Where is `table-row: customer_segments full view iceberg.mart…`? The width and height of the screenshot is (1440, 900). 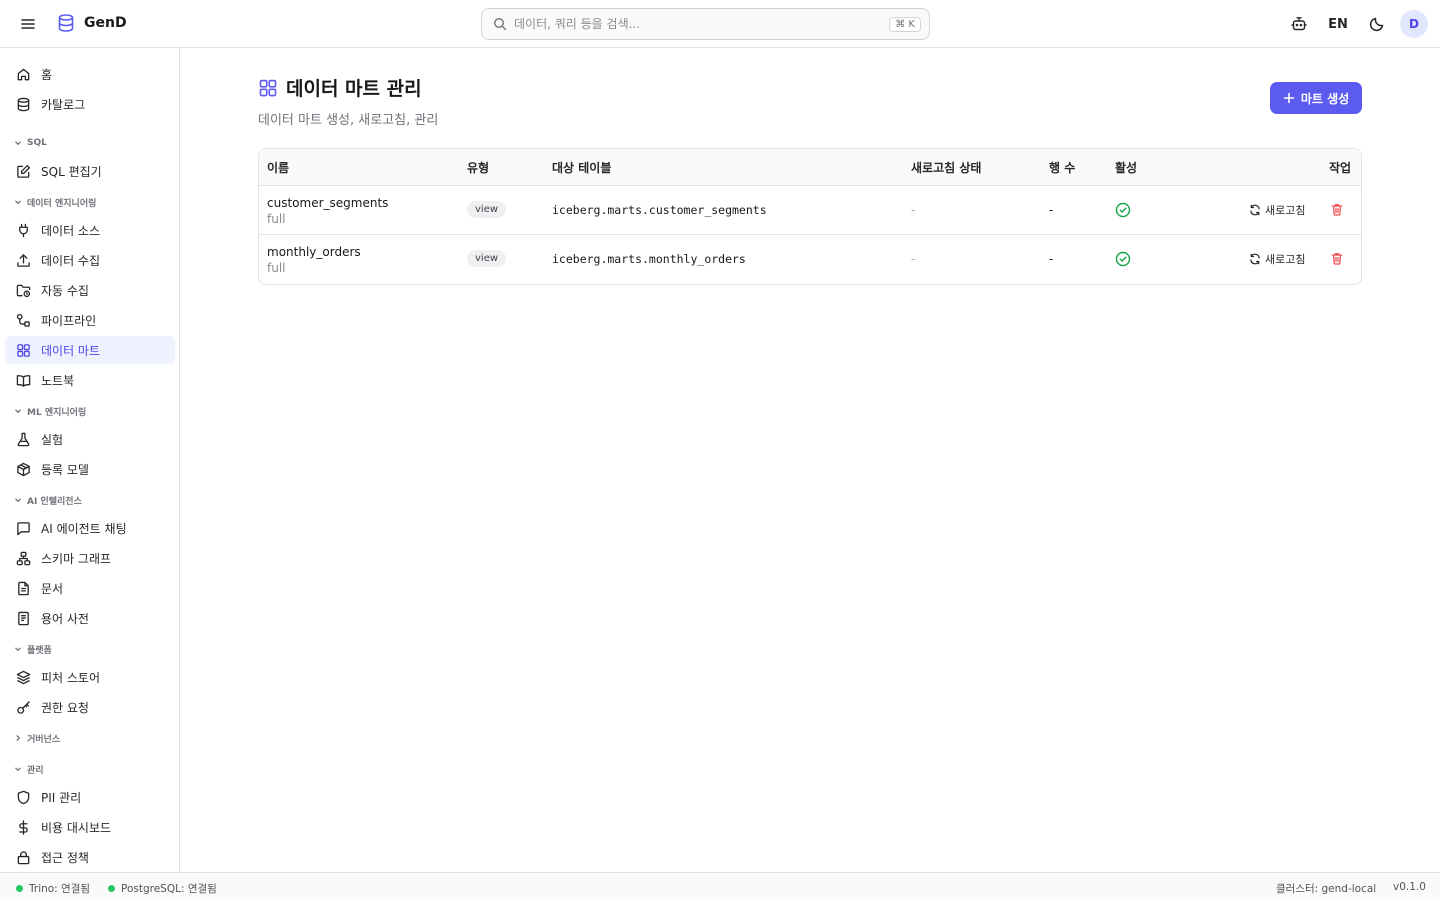
table-row: customer_segments full view iceberg.mart… is located at coordinates (810, 210).